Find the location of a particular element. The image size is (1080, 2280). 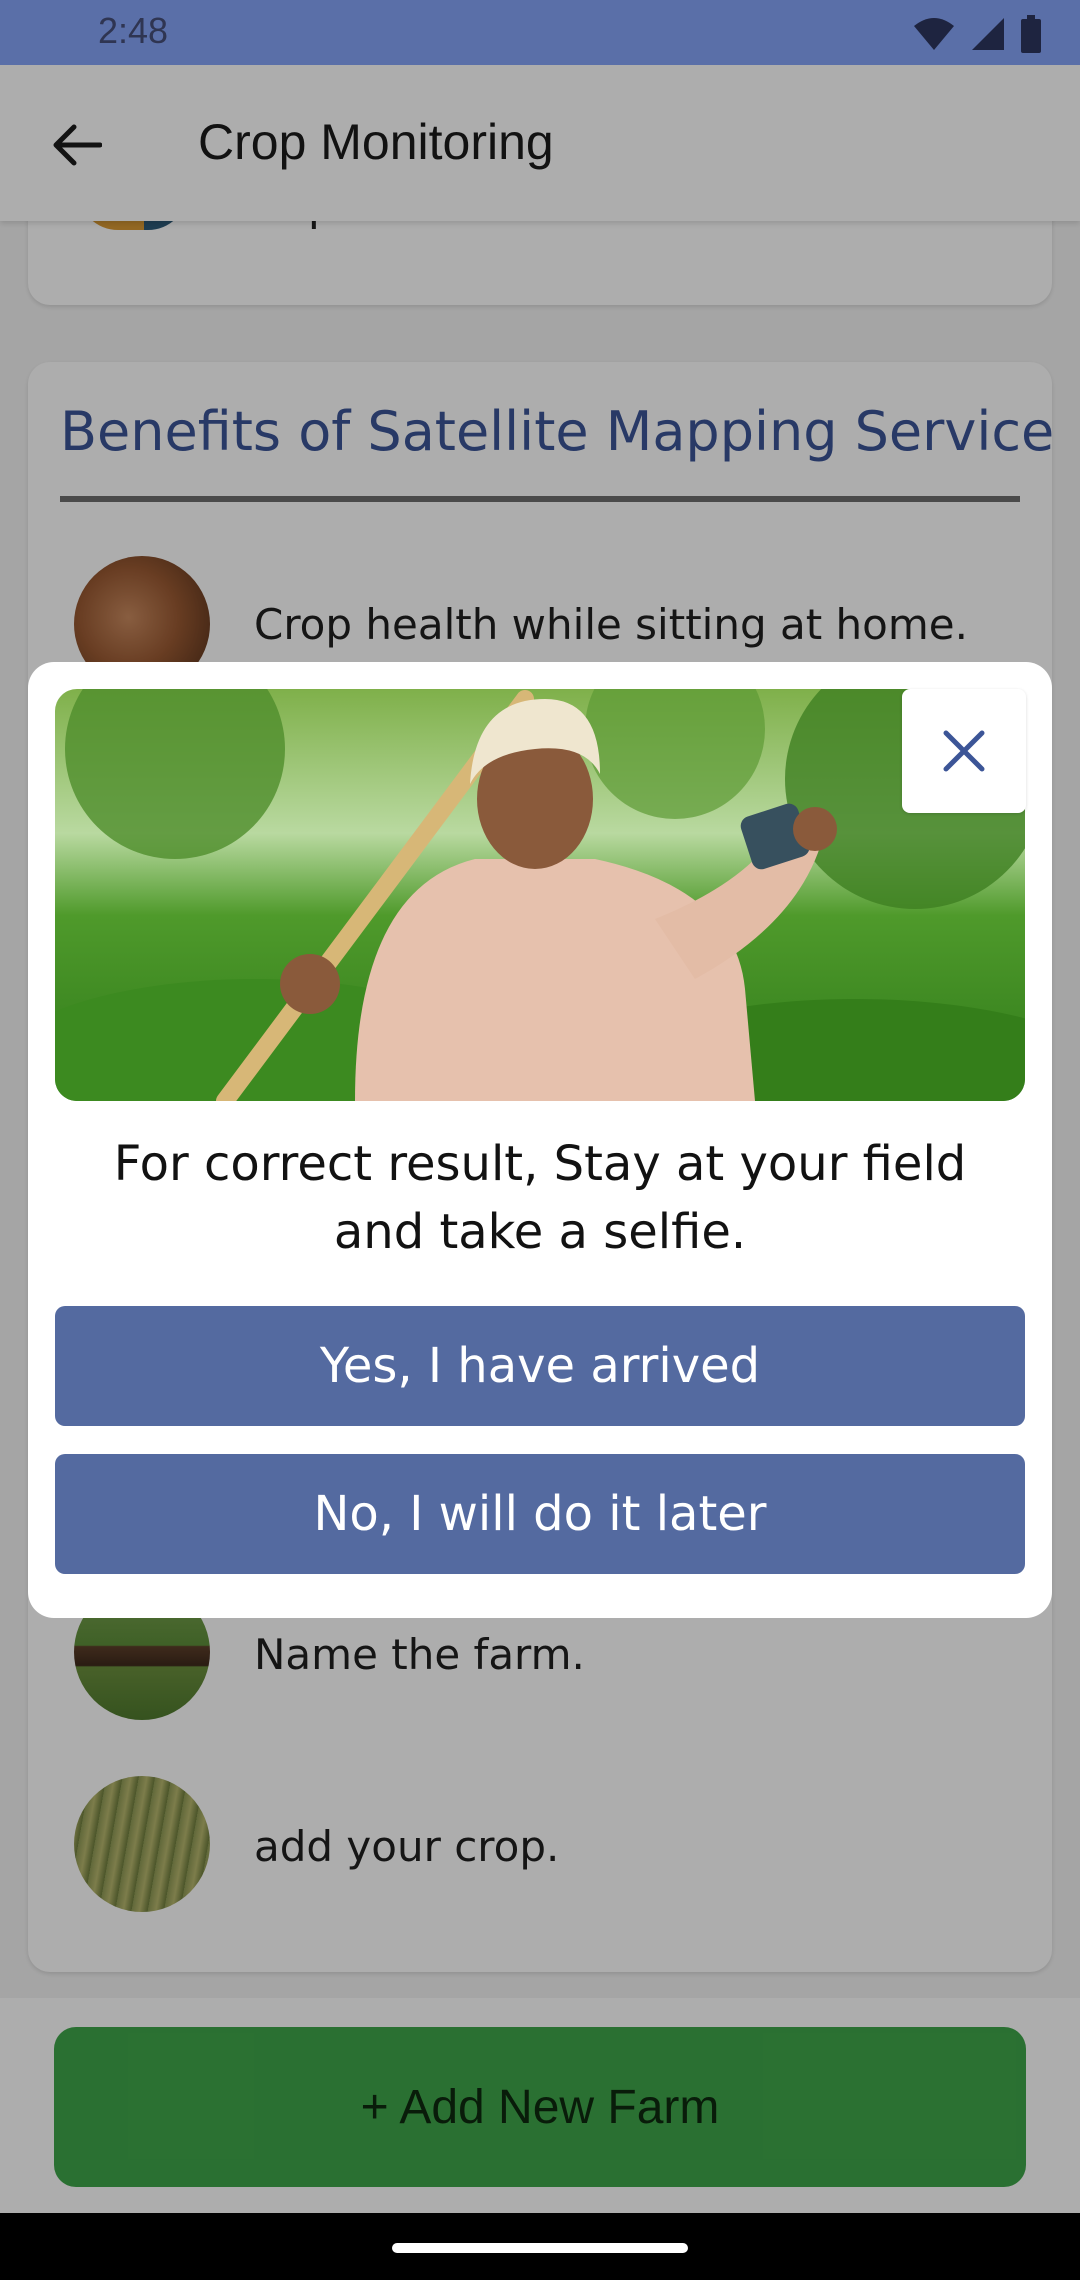

close-icon is located at coordinates (964, 751).